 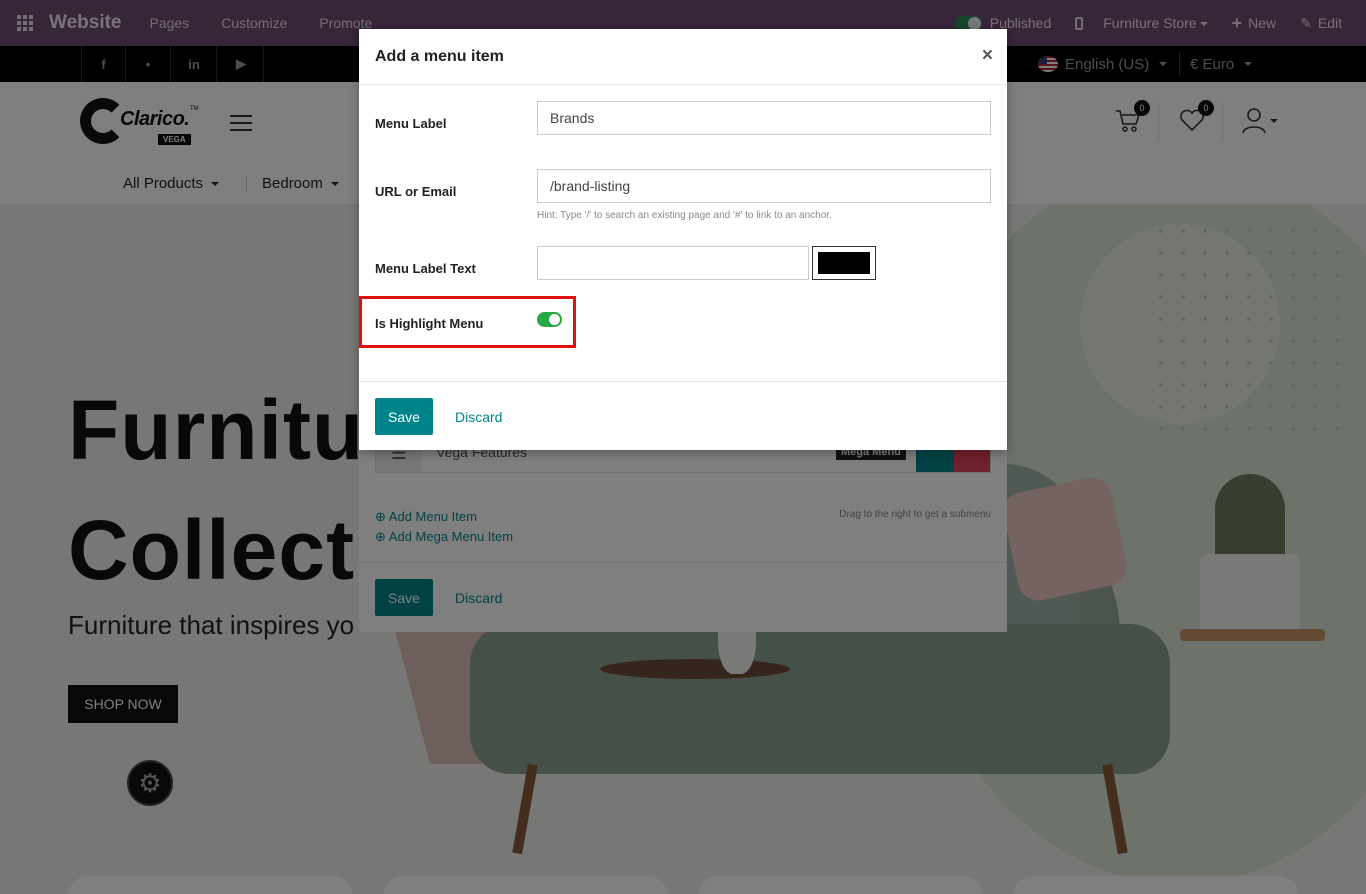 I want to click on url-input, so click(x=764, y=186).